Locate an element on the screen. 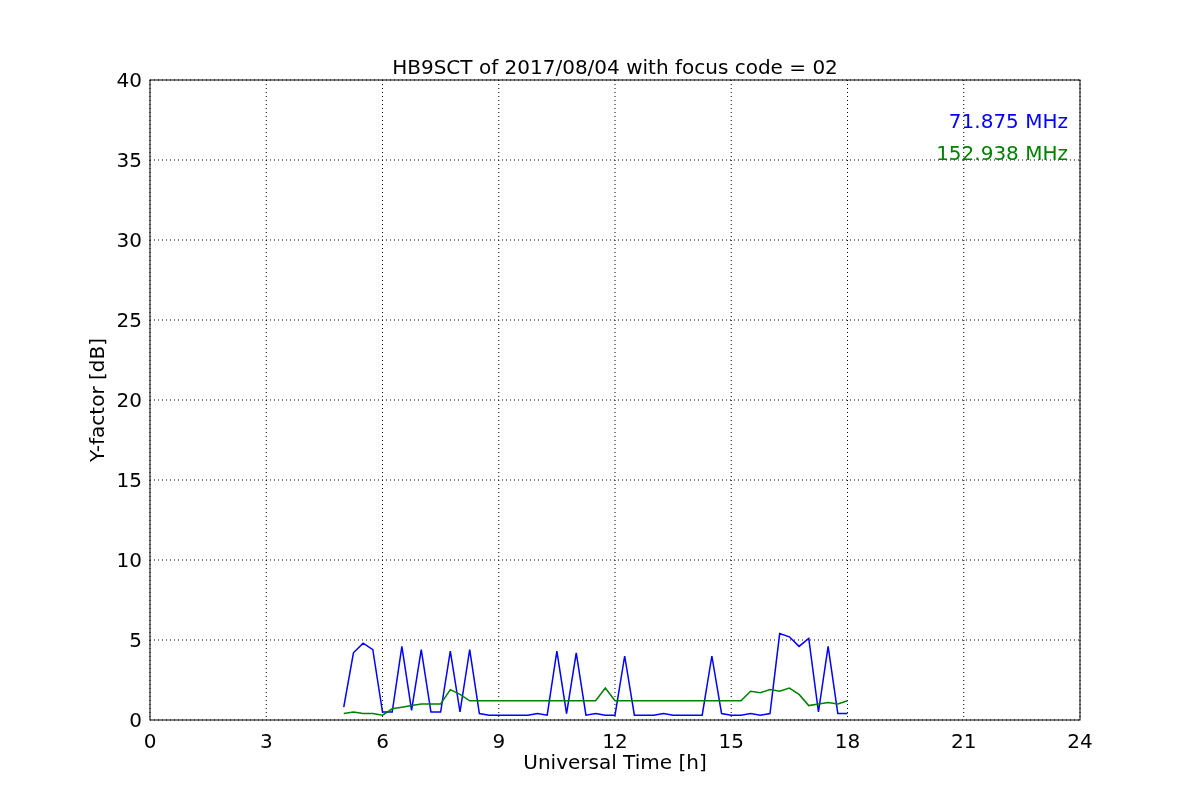 The width and height of the screenshot is (1200, 800). y-tick-label: 20 is located at coordinates (129, 400).